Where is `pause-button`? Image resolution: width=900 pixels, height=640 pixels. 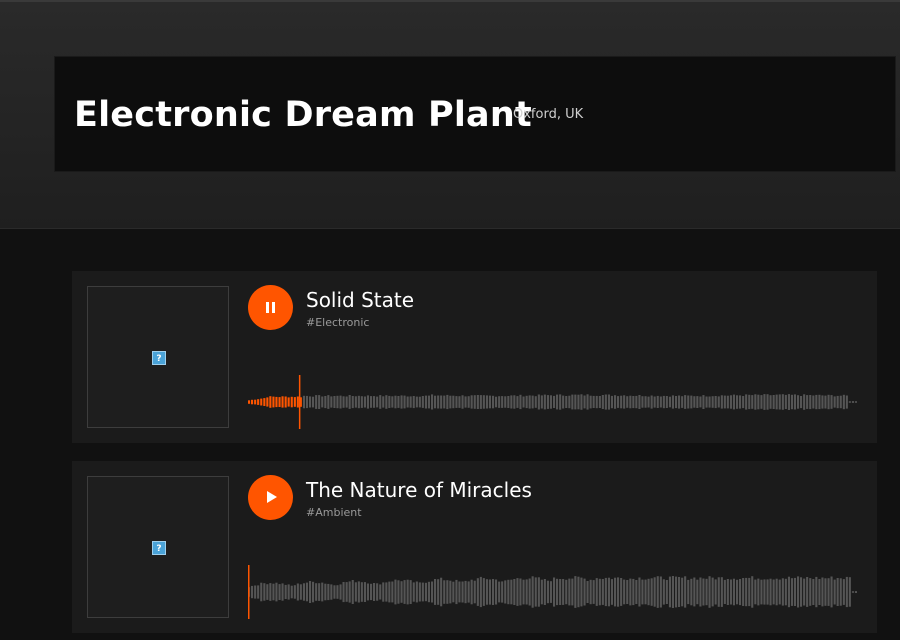 pause-button is located at coordinates (270, 307).